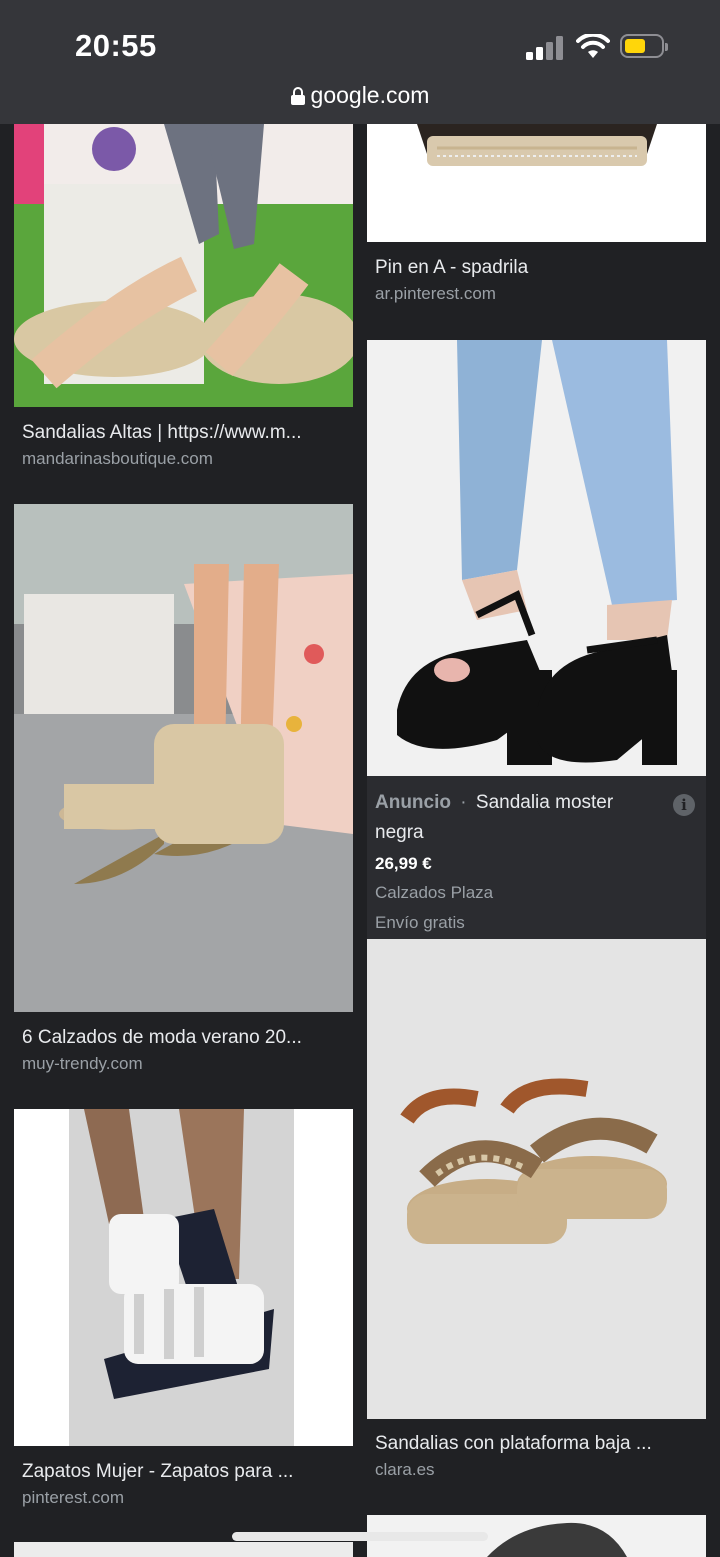 This screenshot has height=1557, width=720. What do you see at coordinates (544, 48) in the screenshot?
I see `cellular-signal-icon` at bounding box center [544, 48].